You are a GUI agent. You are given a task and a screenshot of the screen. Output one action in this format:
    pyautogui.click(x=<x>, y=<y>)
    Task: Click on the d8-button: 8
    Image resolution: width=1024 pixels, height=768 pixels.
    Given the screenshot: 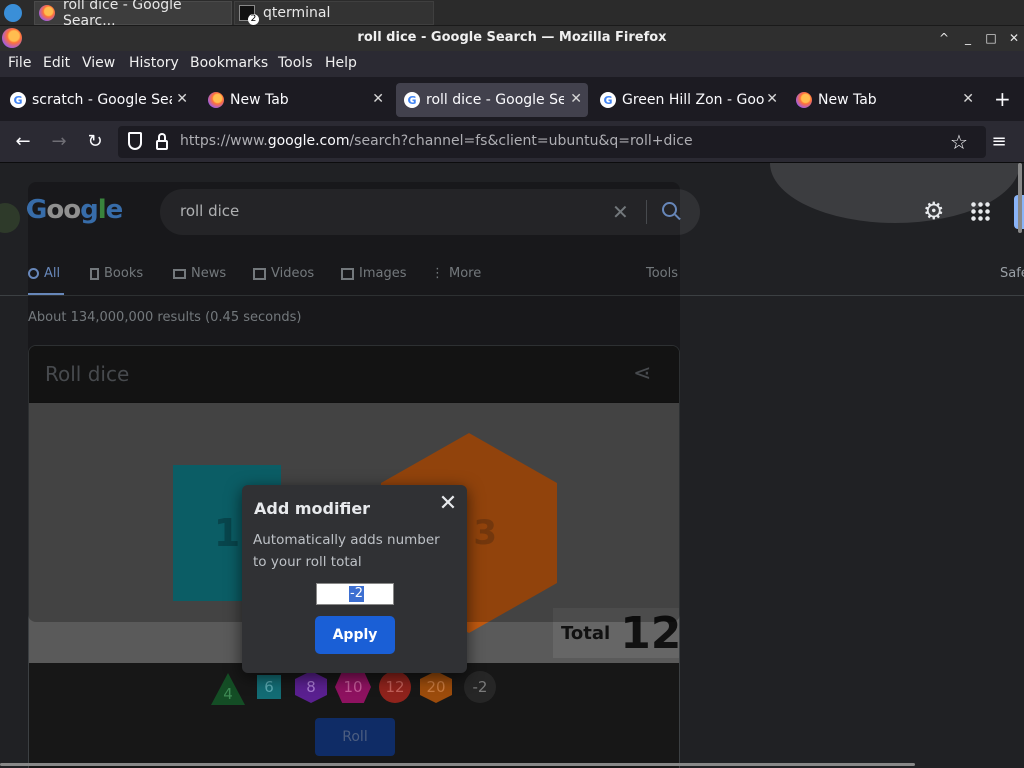 What is the action you would take?
    pyautogui.click(x=311, y=687)
    